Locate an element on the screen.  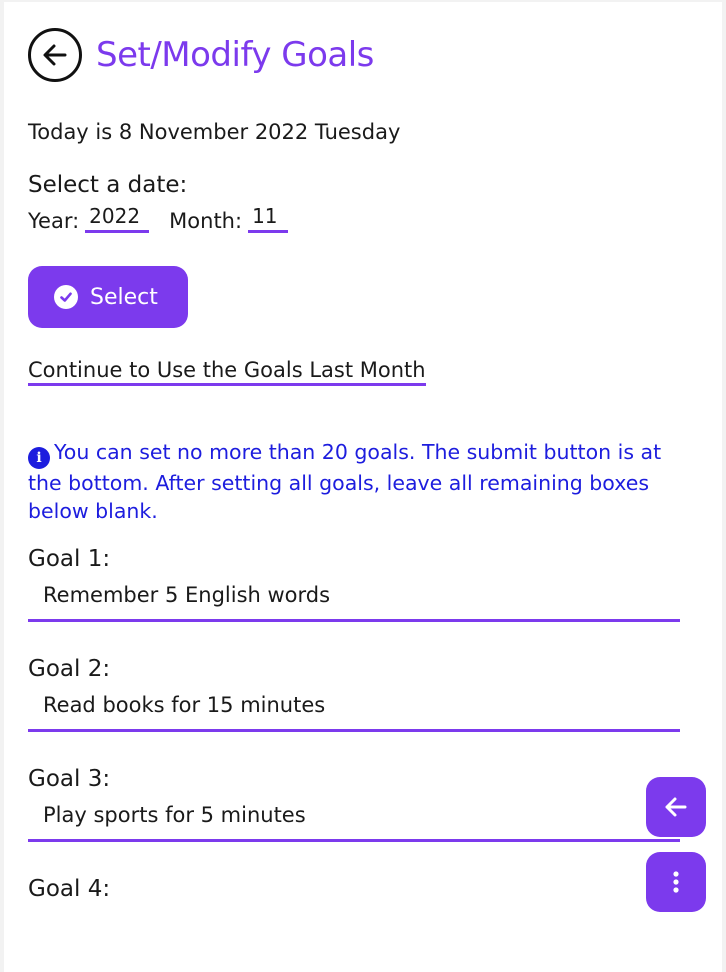
goal-3: Goal 3: Play sports for 5 minutes is located at coordinates (354, 804).